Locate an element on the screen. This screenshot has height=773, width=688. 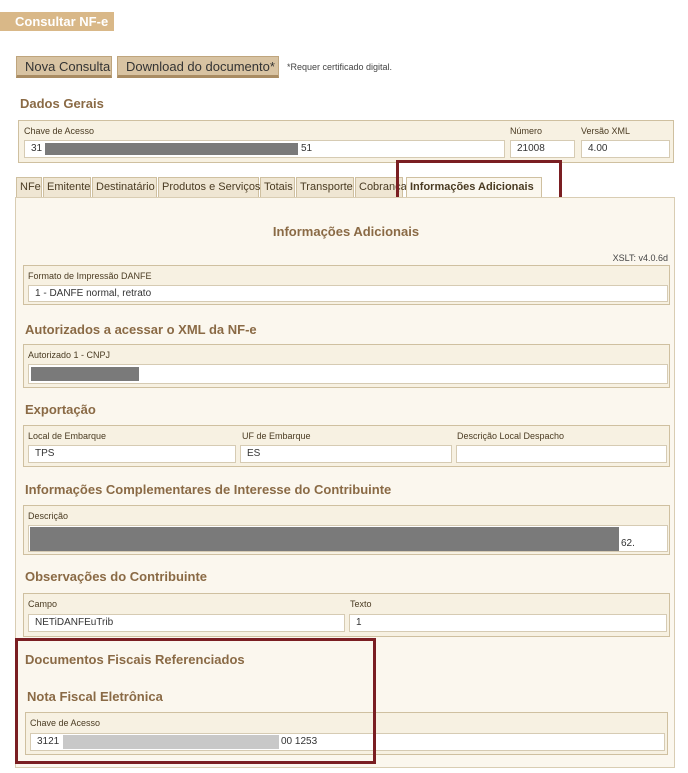
certificate-note: *Requer certificado digital. is located at coordinates (340, 67).